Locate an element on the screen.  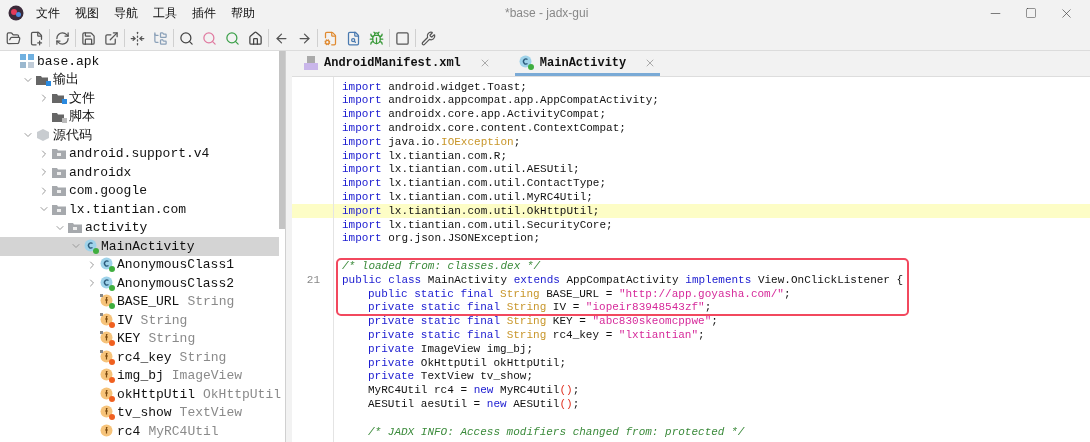
code-line: import lx.tiantian.com.util.OkHttpUtil; is located at coordinates (471, 211).